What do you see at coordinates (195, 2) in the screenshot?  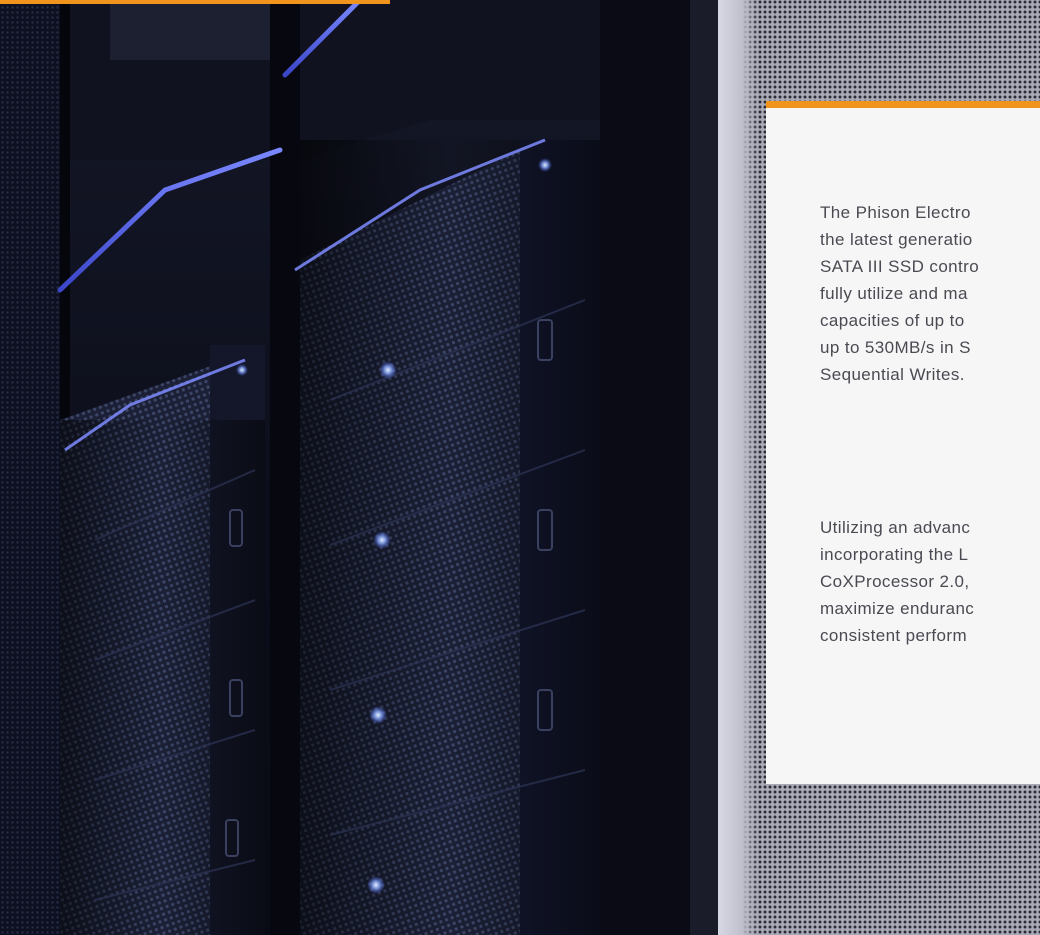 I see `top-accent-bar` at bounding box center [195, 2].